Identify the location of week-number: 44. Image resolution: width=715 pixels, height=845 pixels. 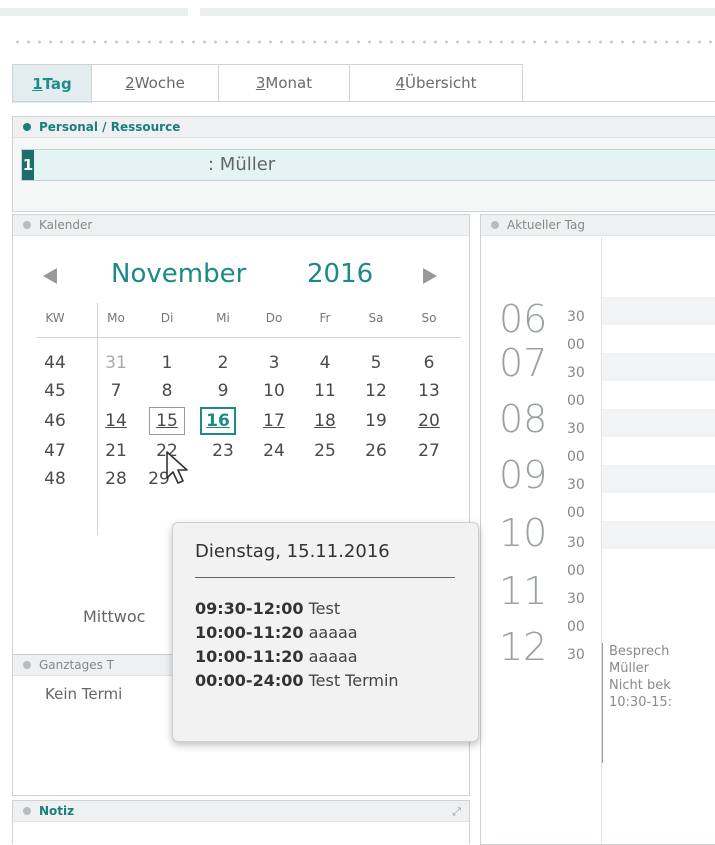
(55, 363).